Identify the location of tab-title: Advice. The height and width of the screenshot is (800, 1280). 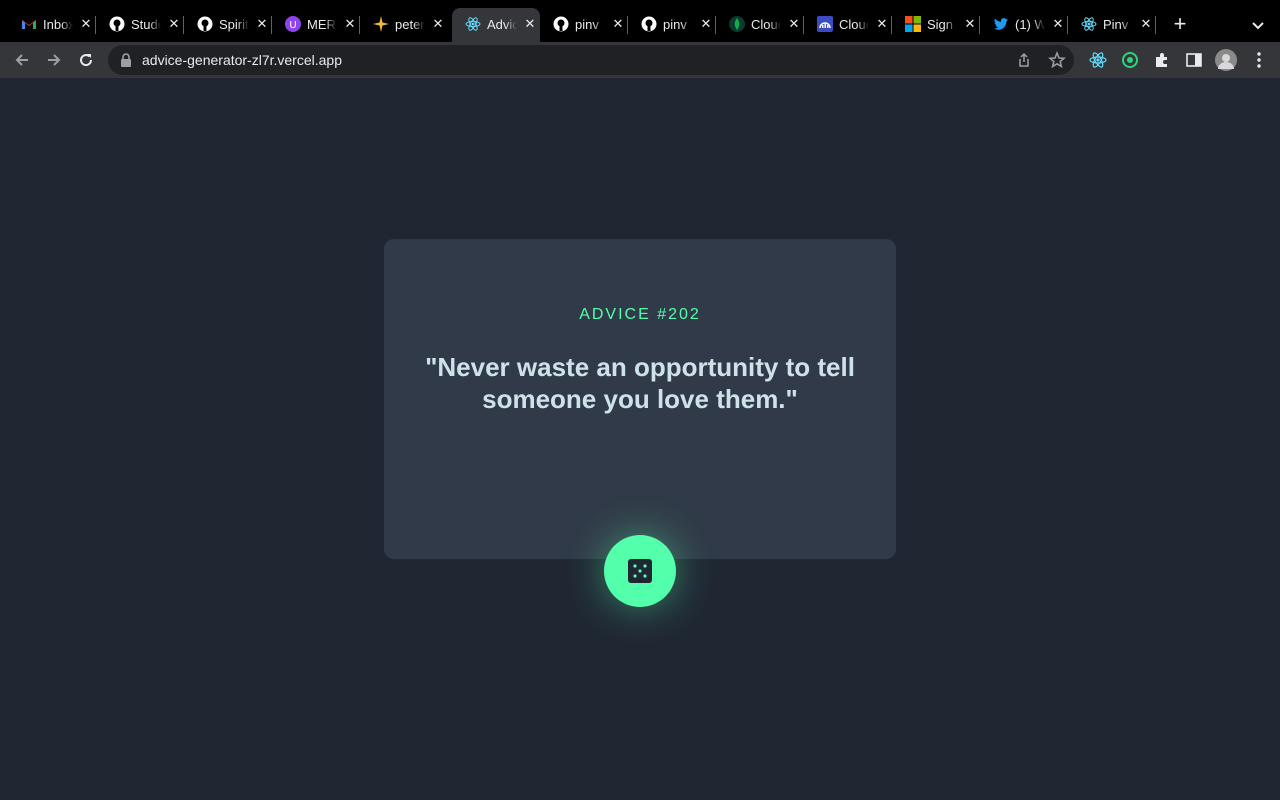
(502, 25).